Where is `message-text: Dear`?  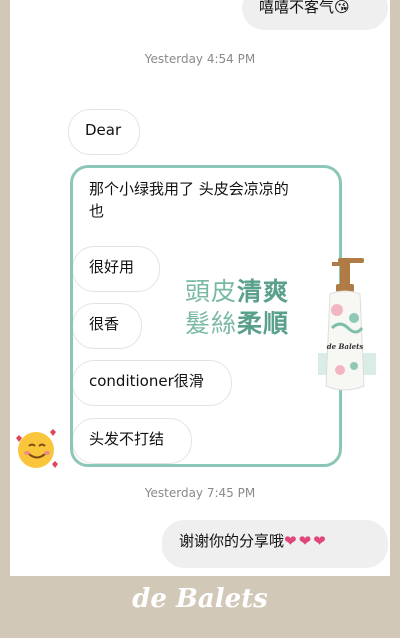
message-text: Dear is located at coordinates (103, 130).